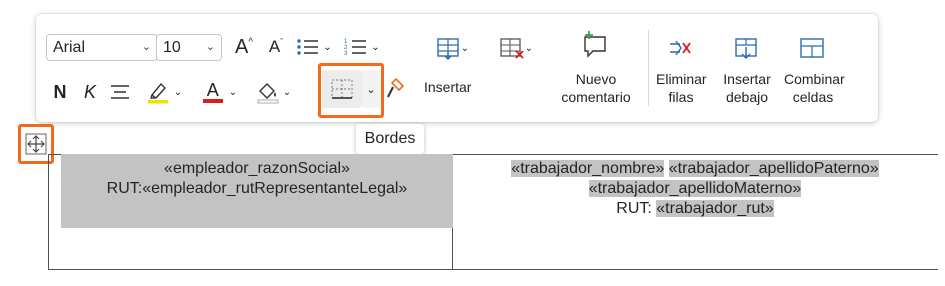 The image size is (945, 286). What do you see at coordinates (681, 79) in the screenshot?
I see `delete-rows-line1: Eliminar` at bounding box center [681, 79].